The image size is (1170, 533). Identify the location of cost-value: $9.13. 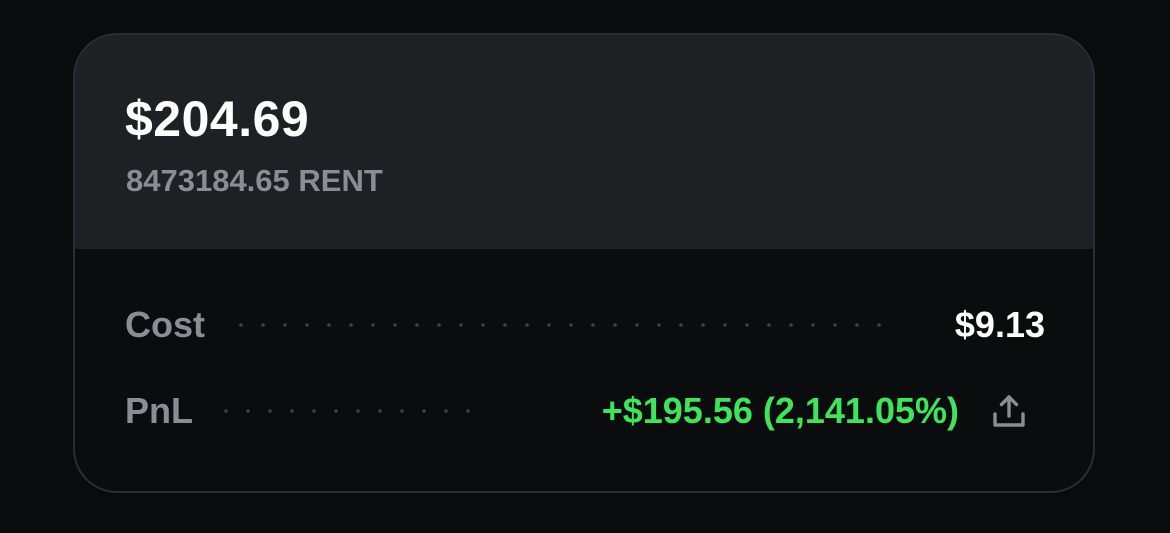
(999, 324).